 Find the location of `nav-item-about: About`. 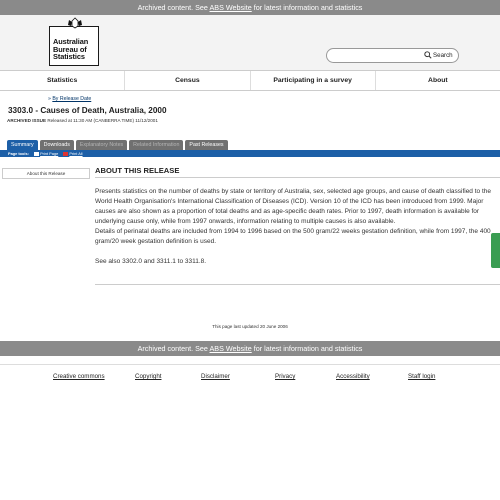

nav-item-about: About is located at coordinates (438, 80).